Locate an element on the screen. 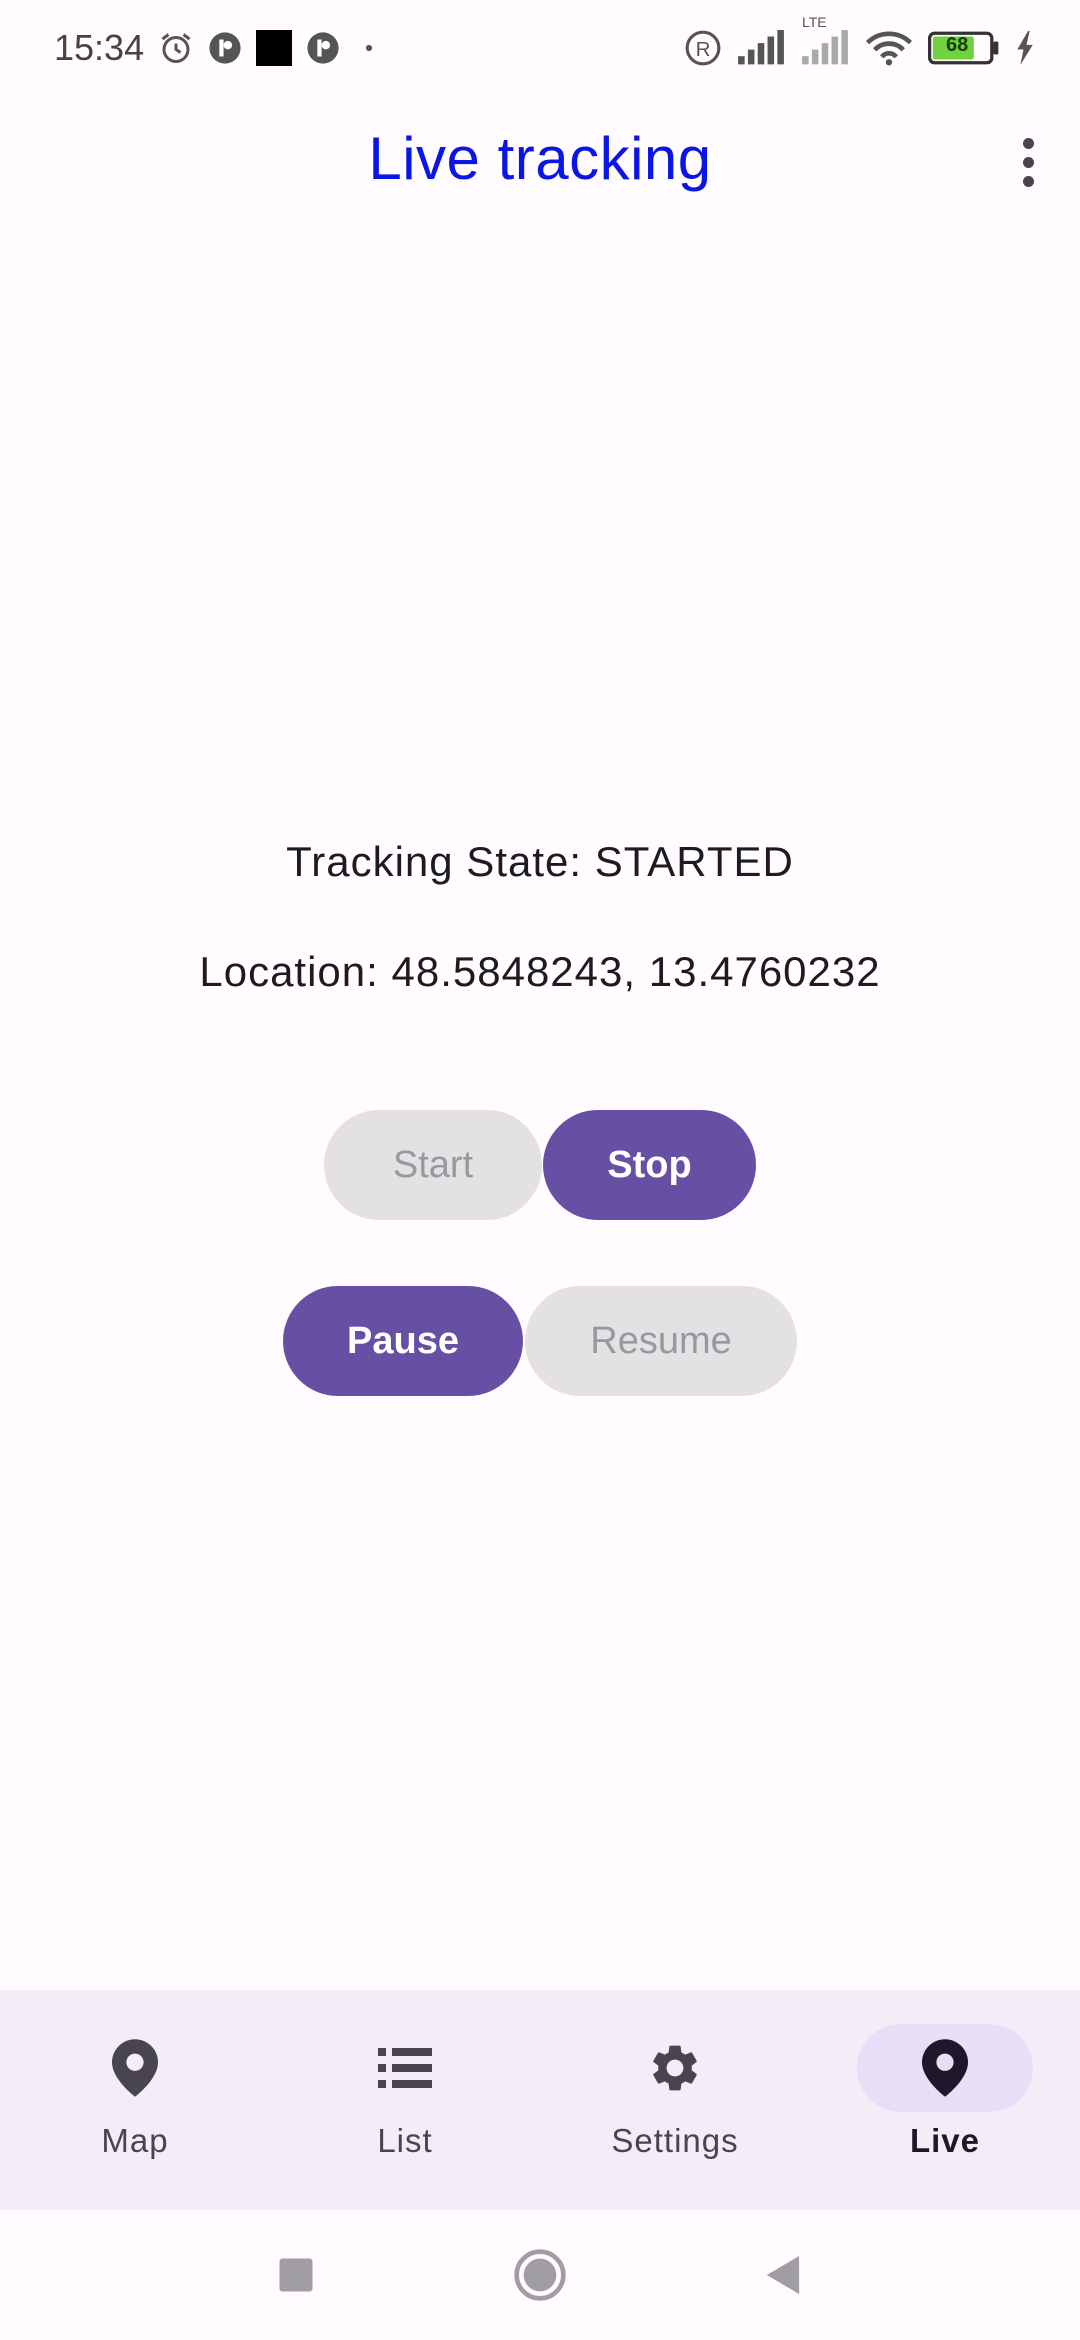  alarm-icon is located at coordinates (176, 48).